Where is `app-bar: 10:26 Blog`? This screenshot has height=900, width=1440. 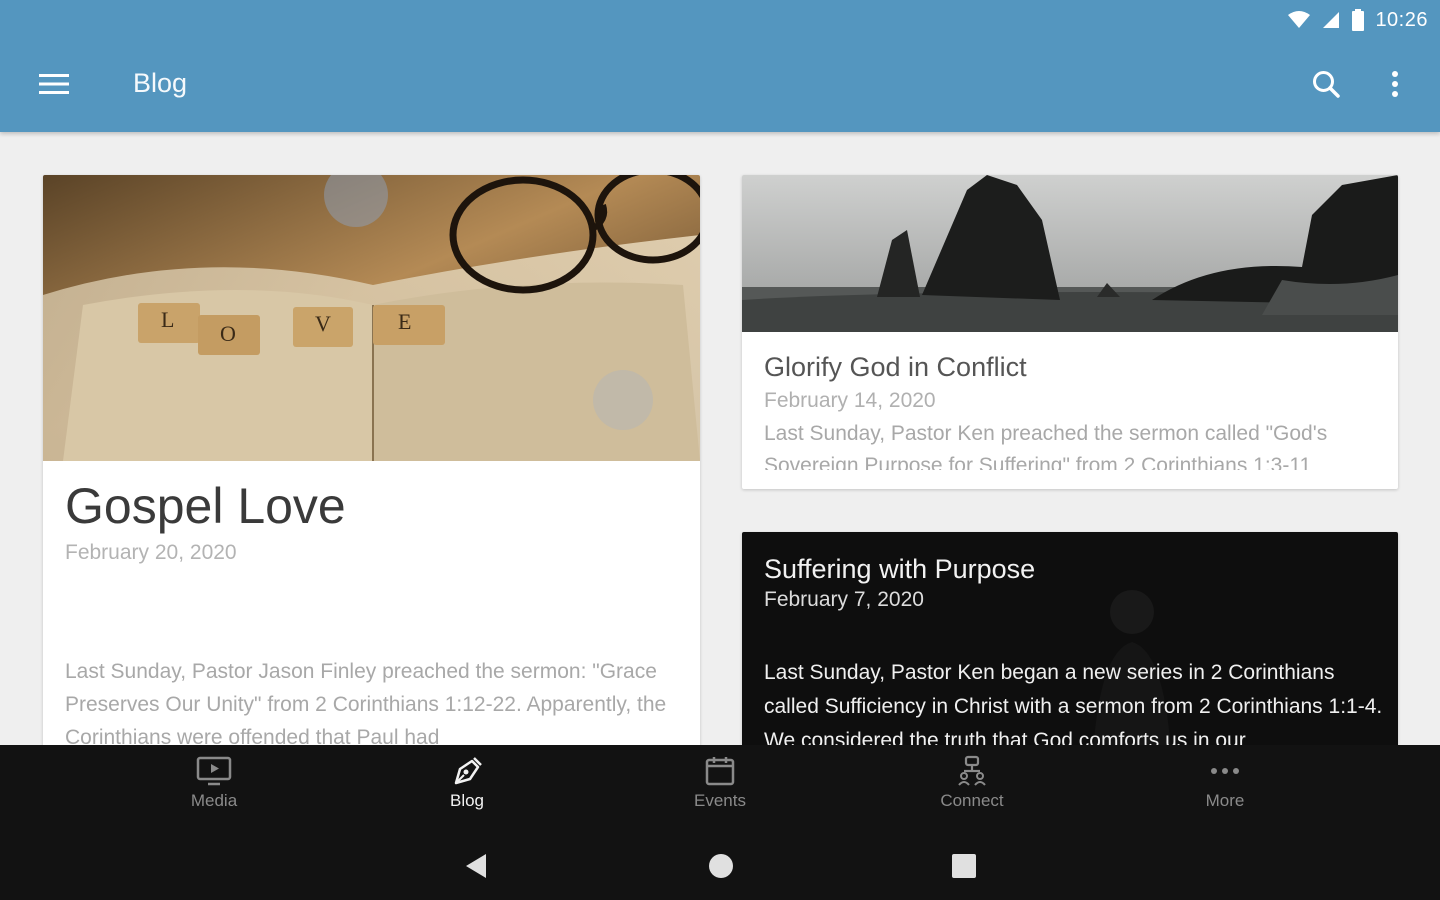 app-bar: 10:26 Blog is located at coordinates (720, 66).